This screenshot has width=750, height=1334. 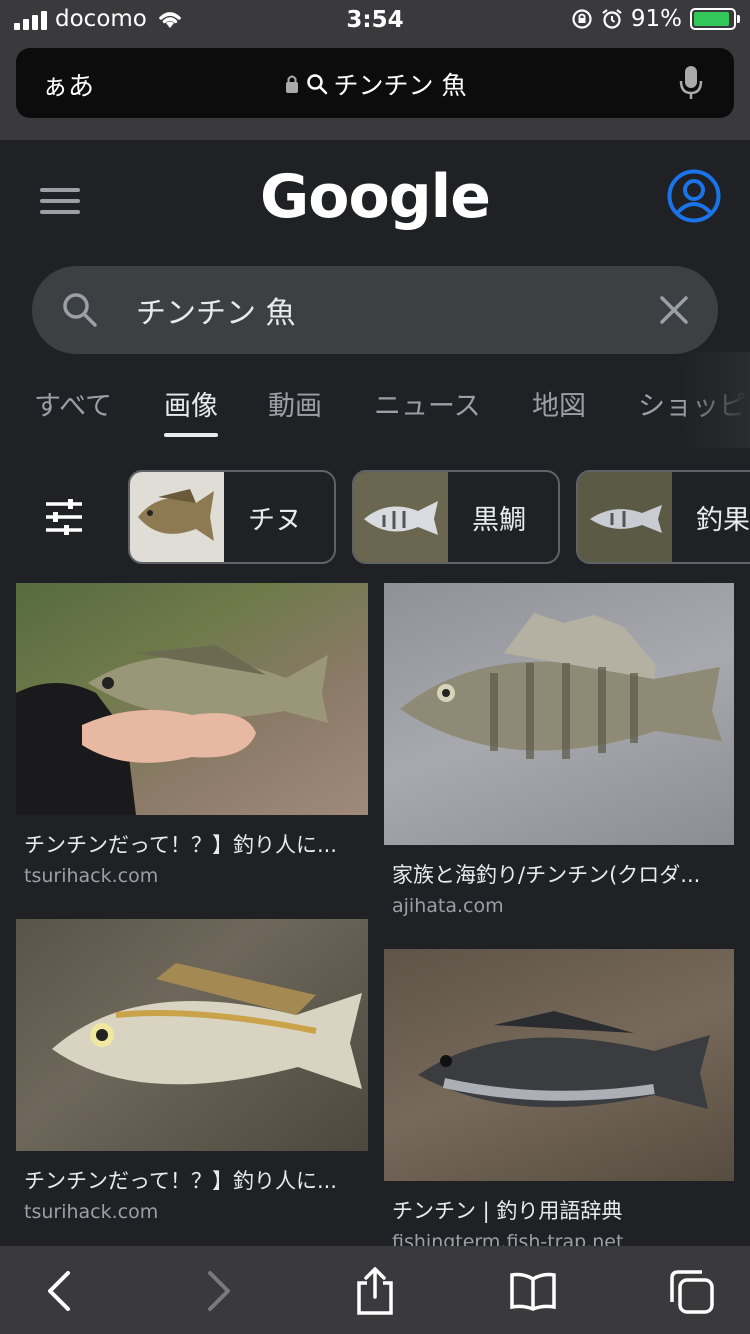 I want to click on search-tabs: すべて 画像 動画 ニュース 地図 ショッピ, so click(x=375, y=400).